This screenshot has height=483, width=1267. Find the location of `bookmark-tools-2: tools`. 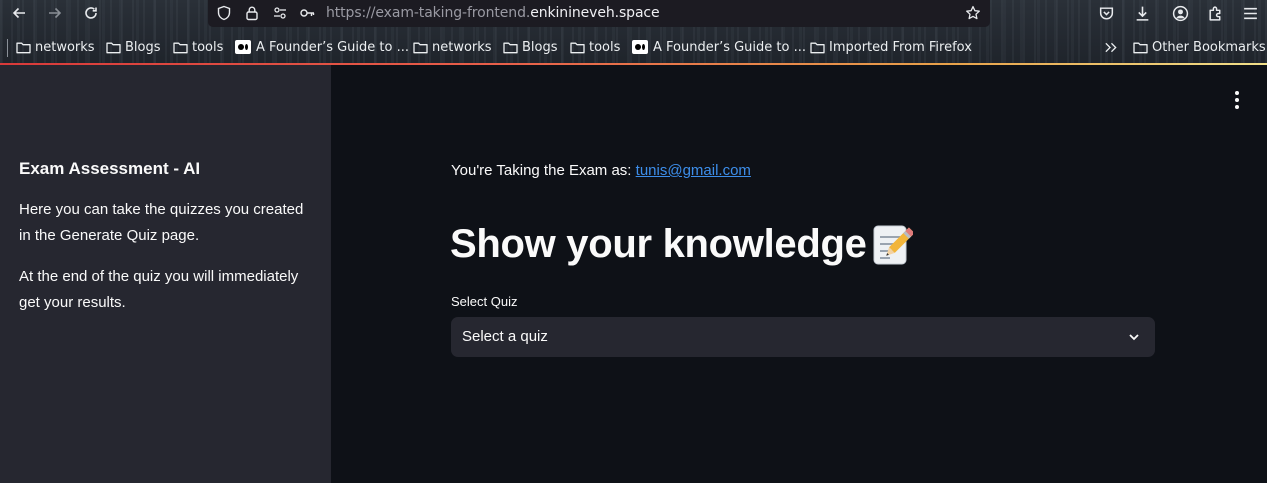

bookmark-tools-2: tools is located at coordinates (595, 47).